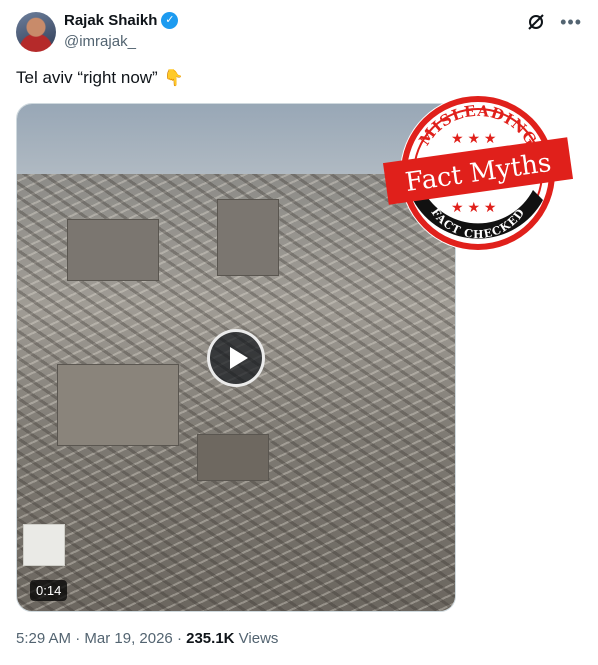 The height and width of the screenshot is (665, 598). I want to click on avatar, so click(36, 32).